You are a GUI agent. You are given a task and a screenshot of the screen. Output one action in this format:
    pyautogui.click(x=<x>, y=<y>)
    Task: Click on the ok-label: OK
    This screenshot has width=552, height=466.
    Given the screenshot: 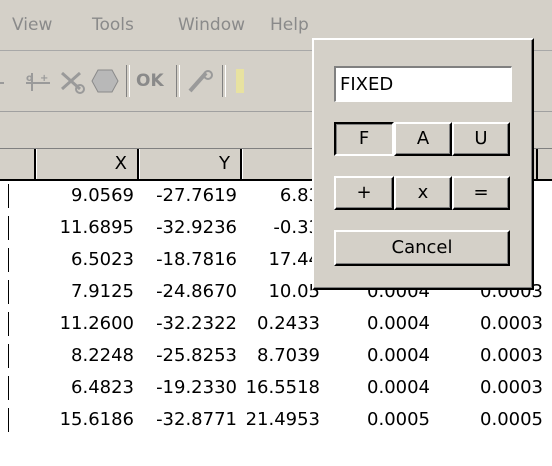 What is the action you would take?
    pyautogui.click(x=150, y=81)
    